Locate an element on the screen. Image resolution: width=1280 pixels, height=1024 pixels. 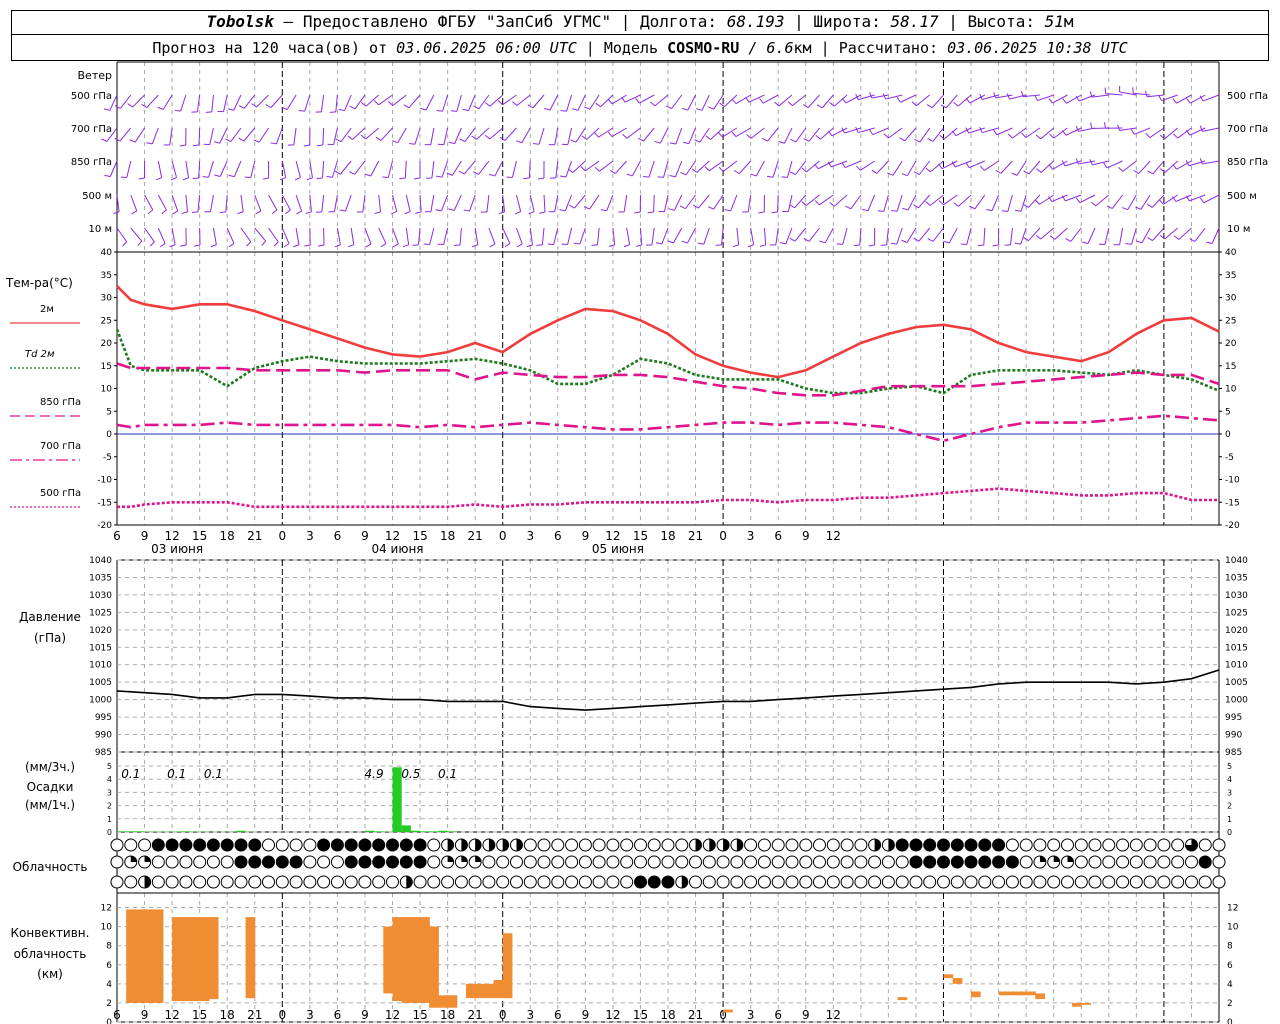
precip-unit-3h: (мм/3ч.) is located at coordinates (50, 767).